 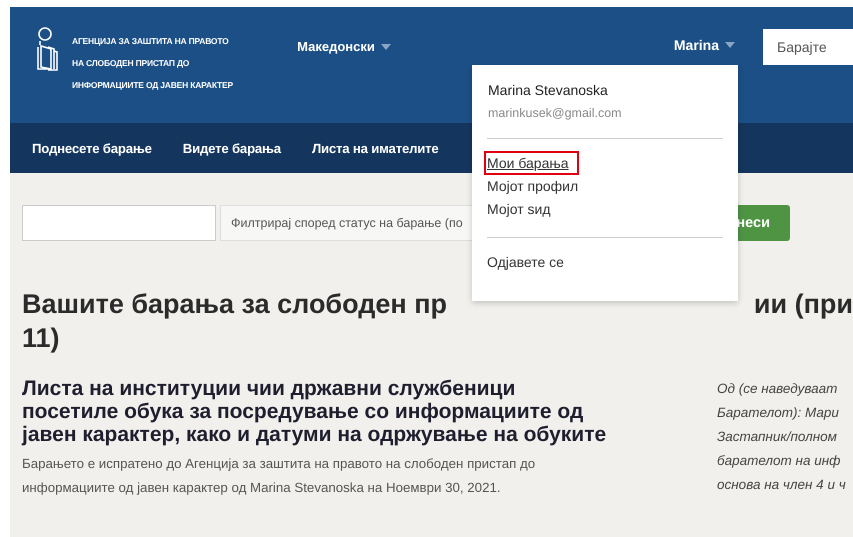 What do you see at coordinates (314, 411) in the screenshot?
I see `request-title: Листа на институции чии државни службеници посетиле обука за посредување со информациите од јавен карактер, како и датуми на одржување на обуките` at bounding box center [314, 411].